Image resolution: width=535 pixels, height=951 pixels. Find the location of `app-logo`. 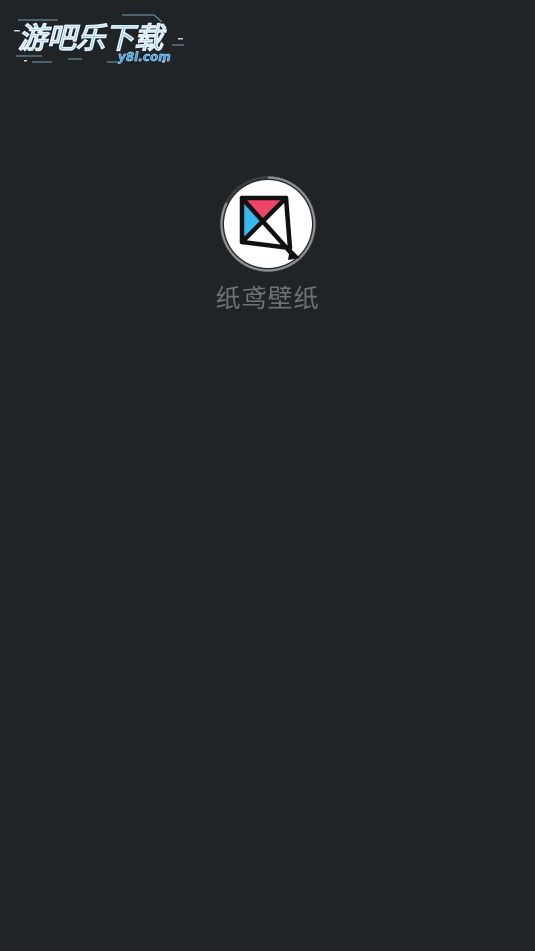

app-logo is located at coordinates (267, 224).